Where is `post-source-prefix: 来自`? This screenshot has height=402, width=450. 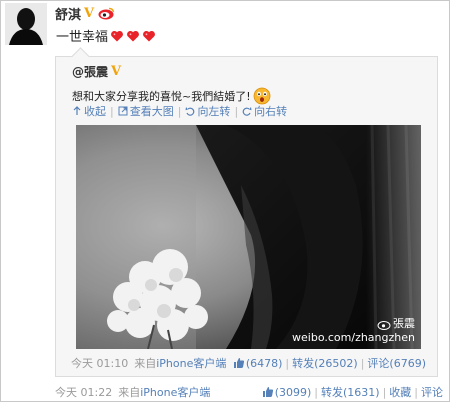
post-source-prefix: 来自 is located at coordinates (129, 392).